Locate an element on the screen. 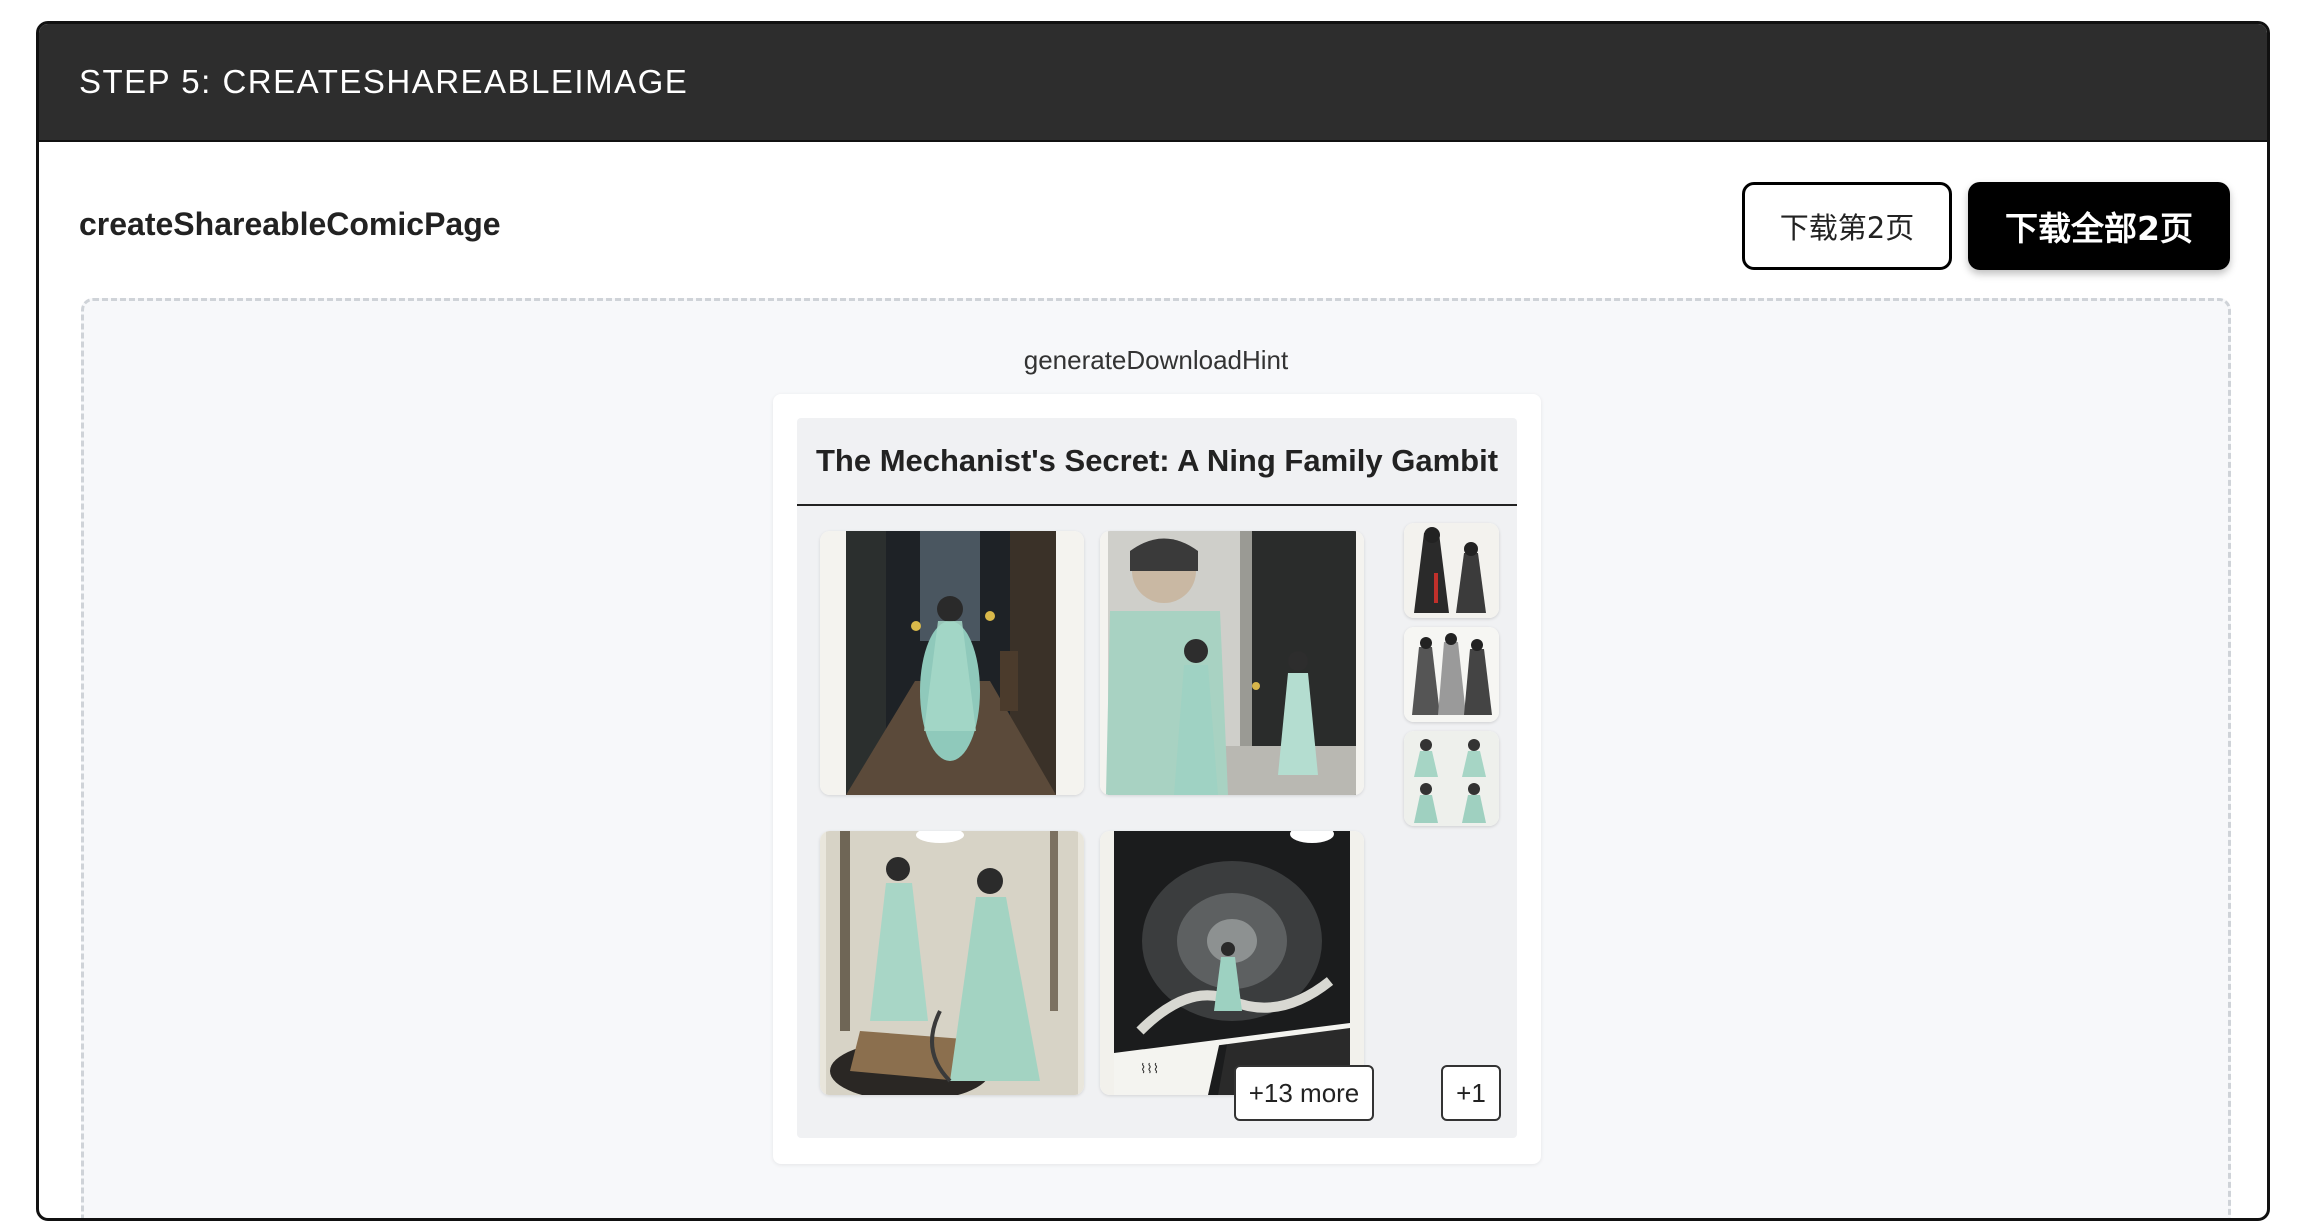 This screenshot has height=1221, width=2302. panel-2-illustration is located at coordinates (1232, 663).